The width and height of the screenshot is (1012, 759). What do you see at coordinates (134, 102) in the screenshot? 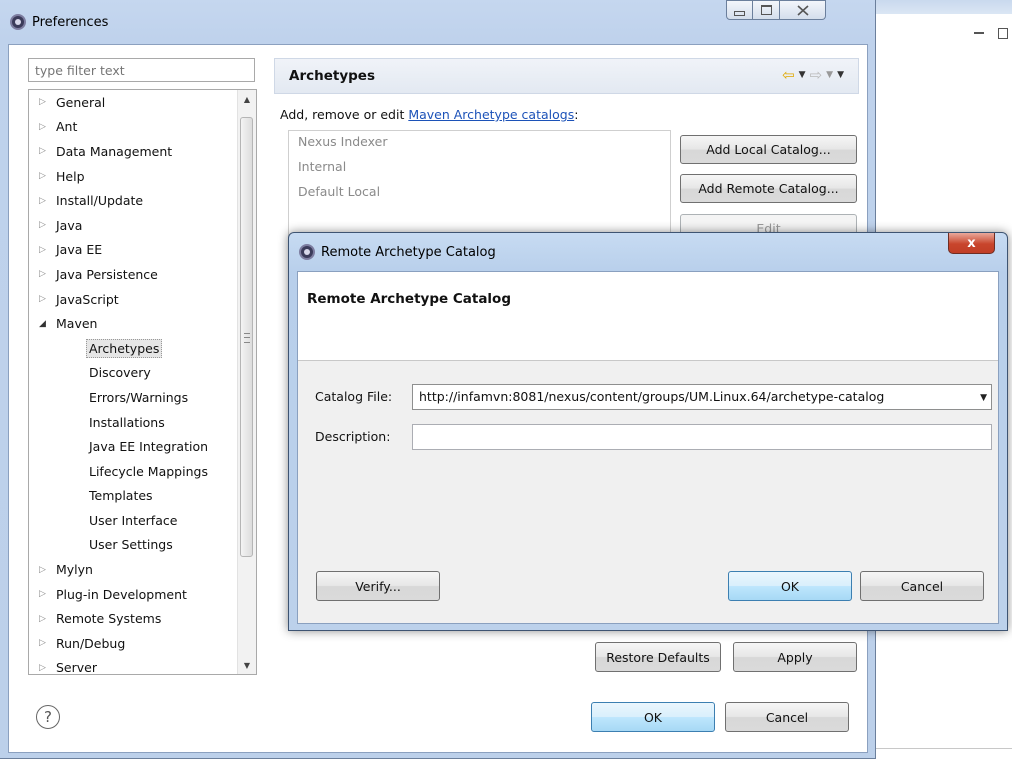
I see `tree-item: ▷ General` at bounding box center [134, 102].